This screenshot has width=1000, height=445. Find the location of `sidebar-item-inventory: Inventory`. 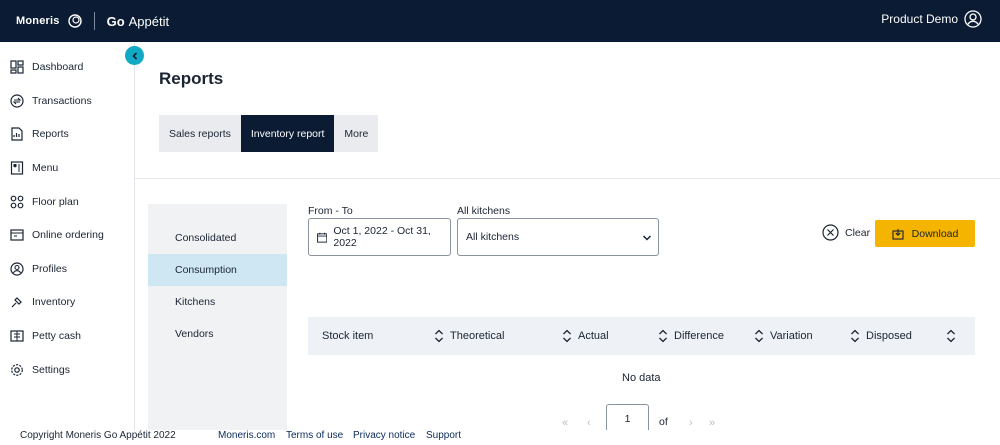

sidebar-item-inventory: Inventory is located at coordinates (67, 302).